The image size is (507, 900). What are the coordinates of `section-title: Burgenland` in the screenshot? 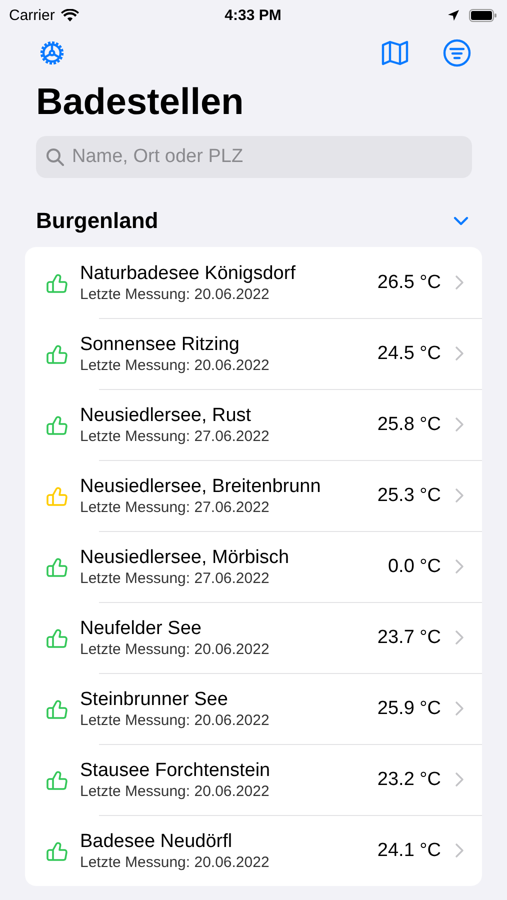 It's located at (97, 221).